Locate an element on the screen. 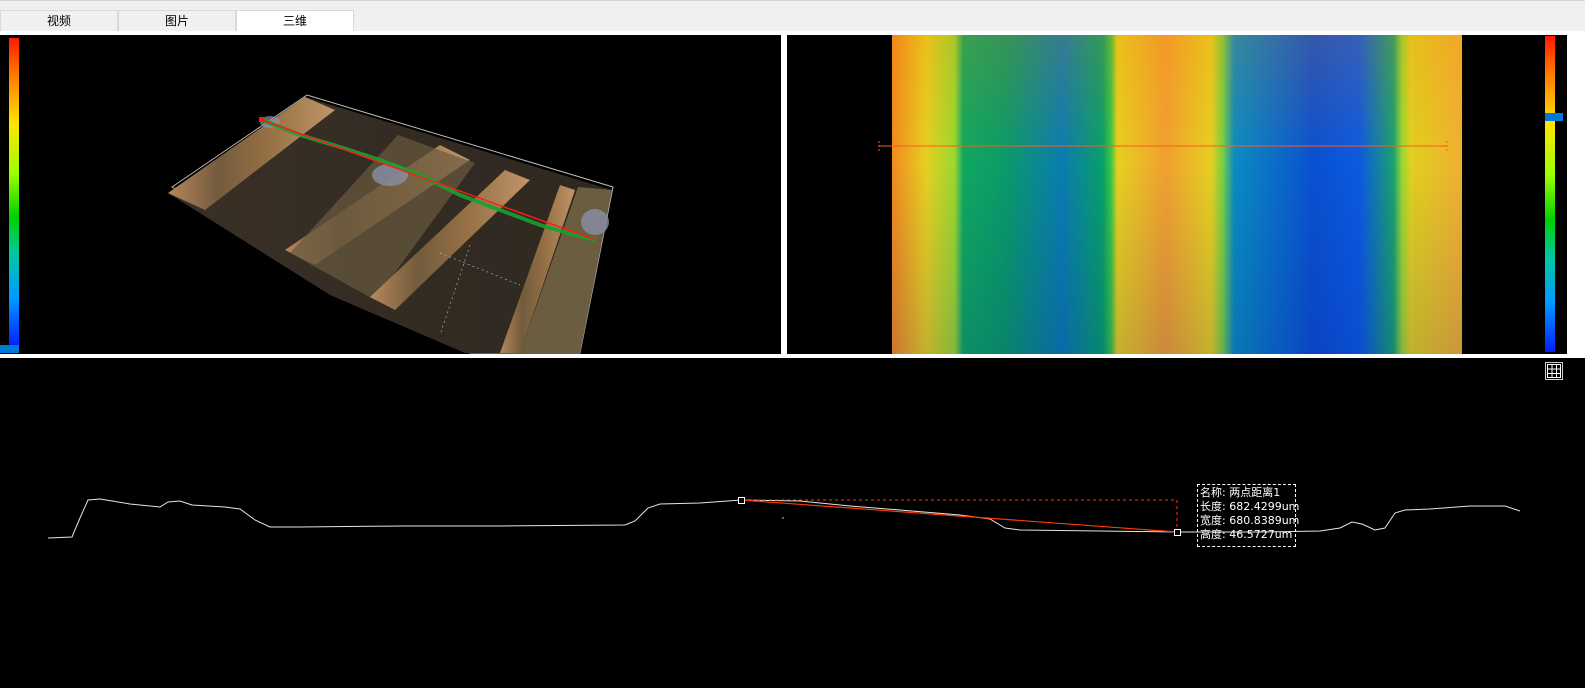  measurement-height: 高度: 46.5727um is located at coordinates (1246, 534).